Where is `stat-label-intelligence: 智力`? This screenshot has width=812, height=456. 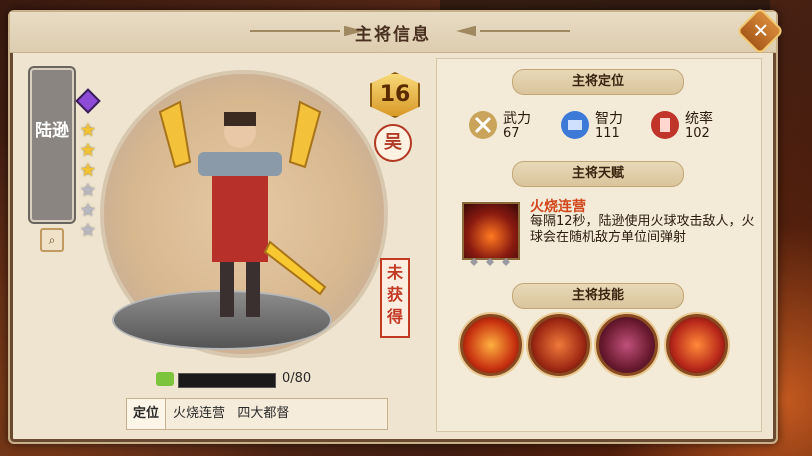
stat-label-intelligence: 智力 is located at coordinates (609, 119).